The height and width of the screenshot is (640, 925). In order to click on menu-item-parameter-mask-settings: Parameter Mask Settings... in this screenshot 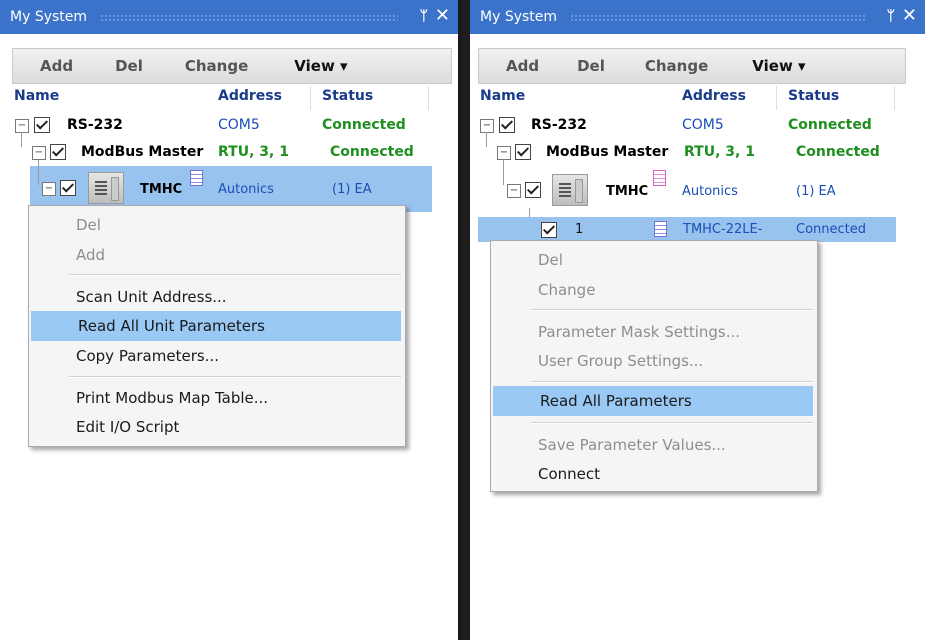, I will do `click(654, 332)`.